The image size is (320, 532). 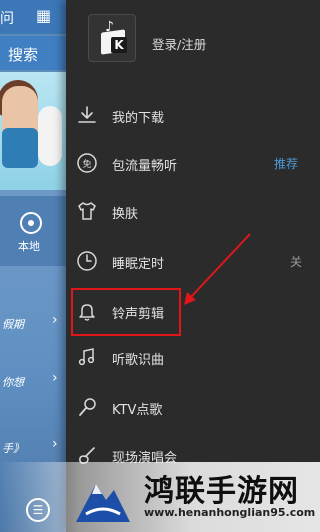 What do you see at coordinates (126, 312) in the screenshot?
I see `annotation-highlight-box` at bounding box center [126, 312].